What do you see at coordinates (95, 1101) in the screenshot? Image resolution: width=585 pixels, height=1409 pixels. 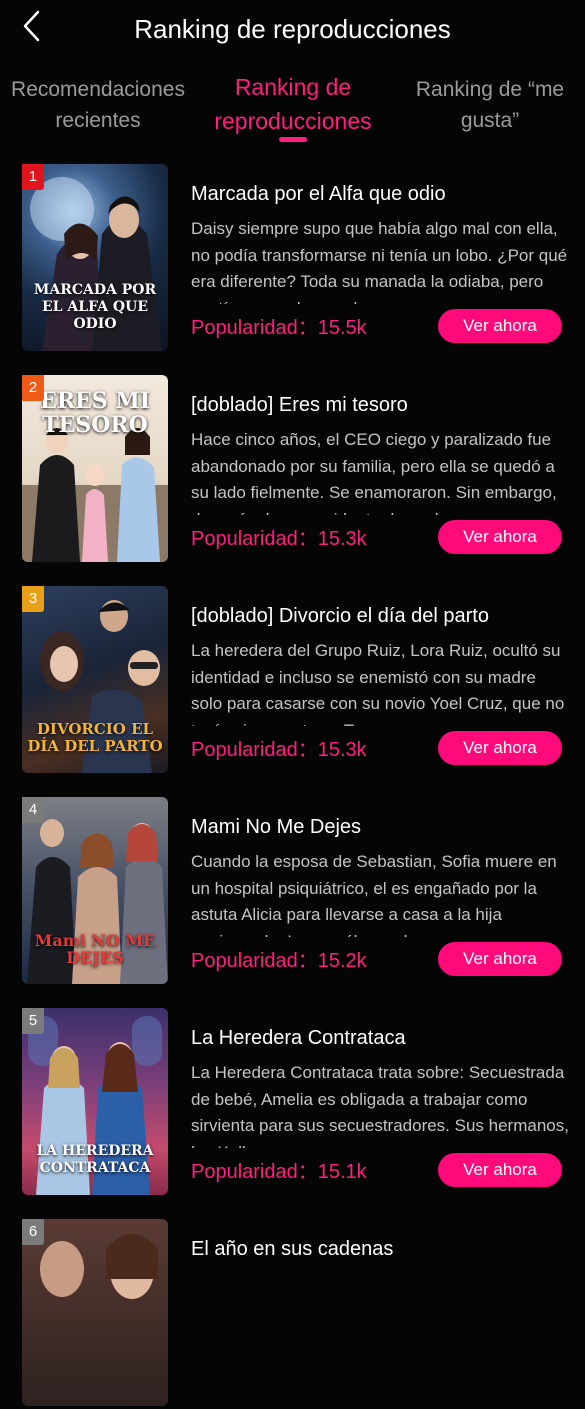 I see `poster-image: LA HEREDERA CONTRATACA` at bounding box center [95, 1101].